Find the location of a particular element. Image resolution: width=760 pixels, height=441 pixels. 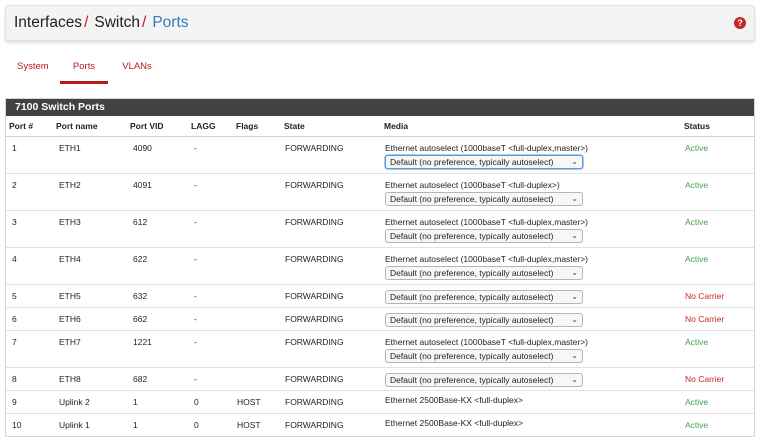

port-number-cell: 3 is located at coordinates (29, 228).